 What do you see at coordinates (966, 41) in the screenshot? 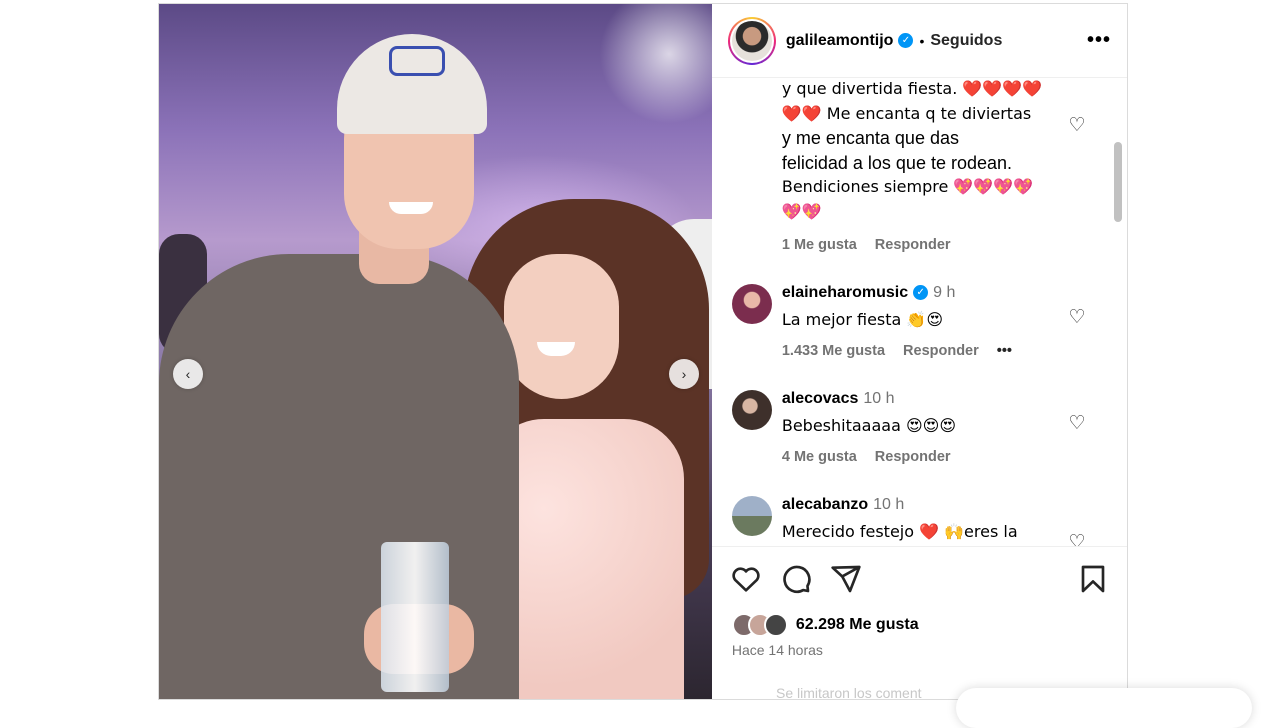
I see `following-button: Seguidos` at bounding box center [966, 41].